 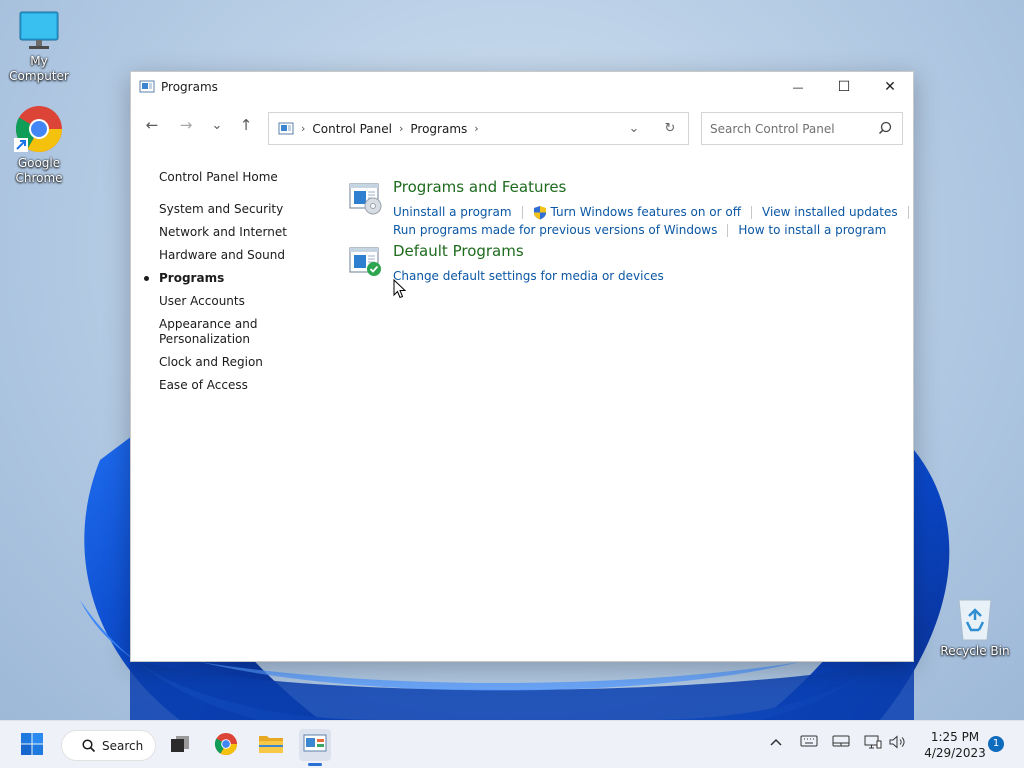 What do you see at coordinates (315, 764) in the screenshot?
I see `active-app-indicator` at bounding box center [315, 764].